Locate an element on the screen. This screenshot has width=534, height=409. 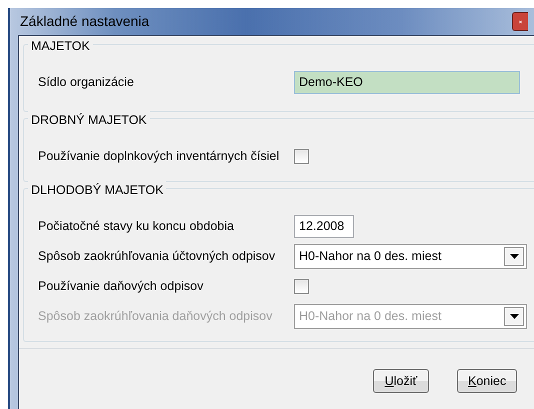
field-label: Používanie doplnkových inventárnych čísiel is located at coordinates (159, 156).